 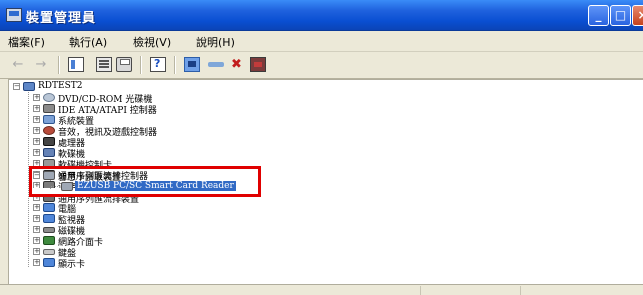 What do you see at coordinates (61, 18) in the screenshot?
I see `window-title: 裝置管理員` at bounding box center [61, 18].